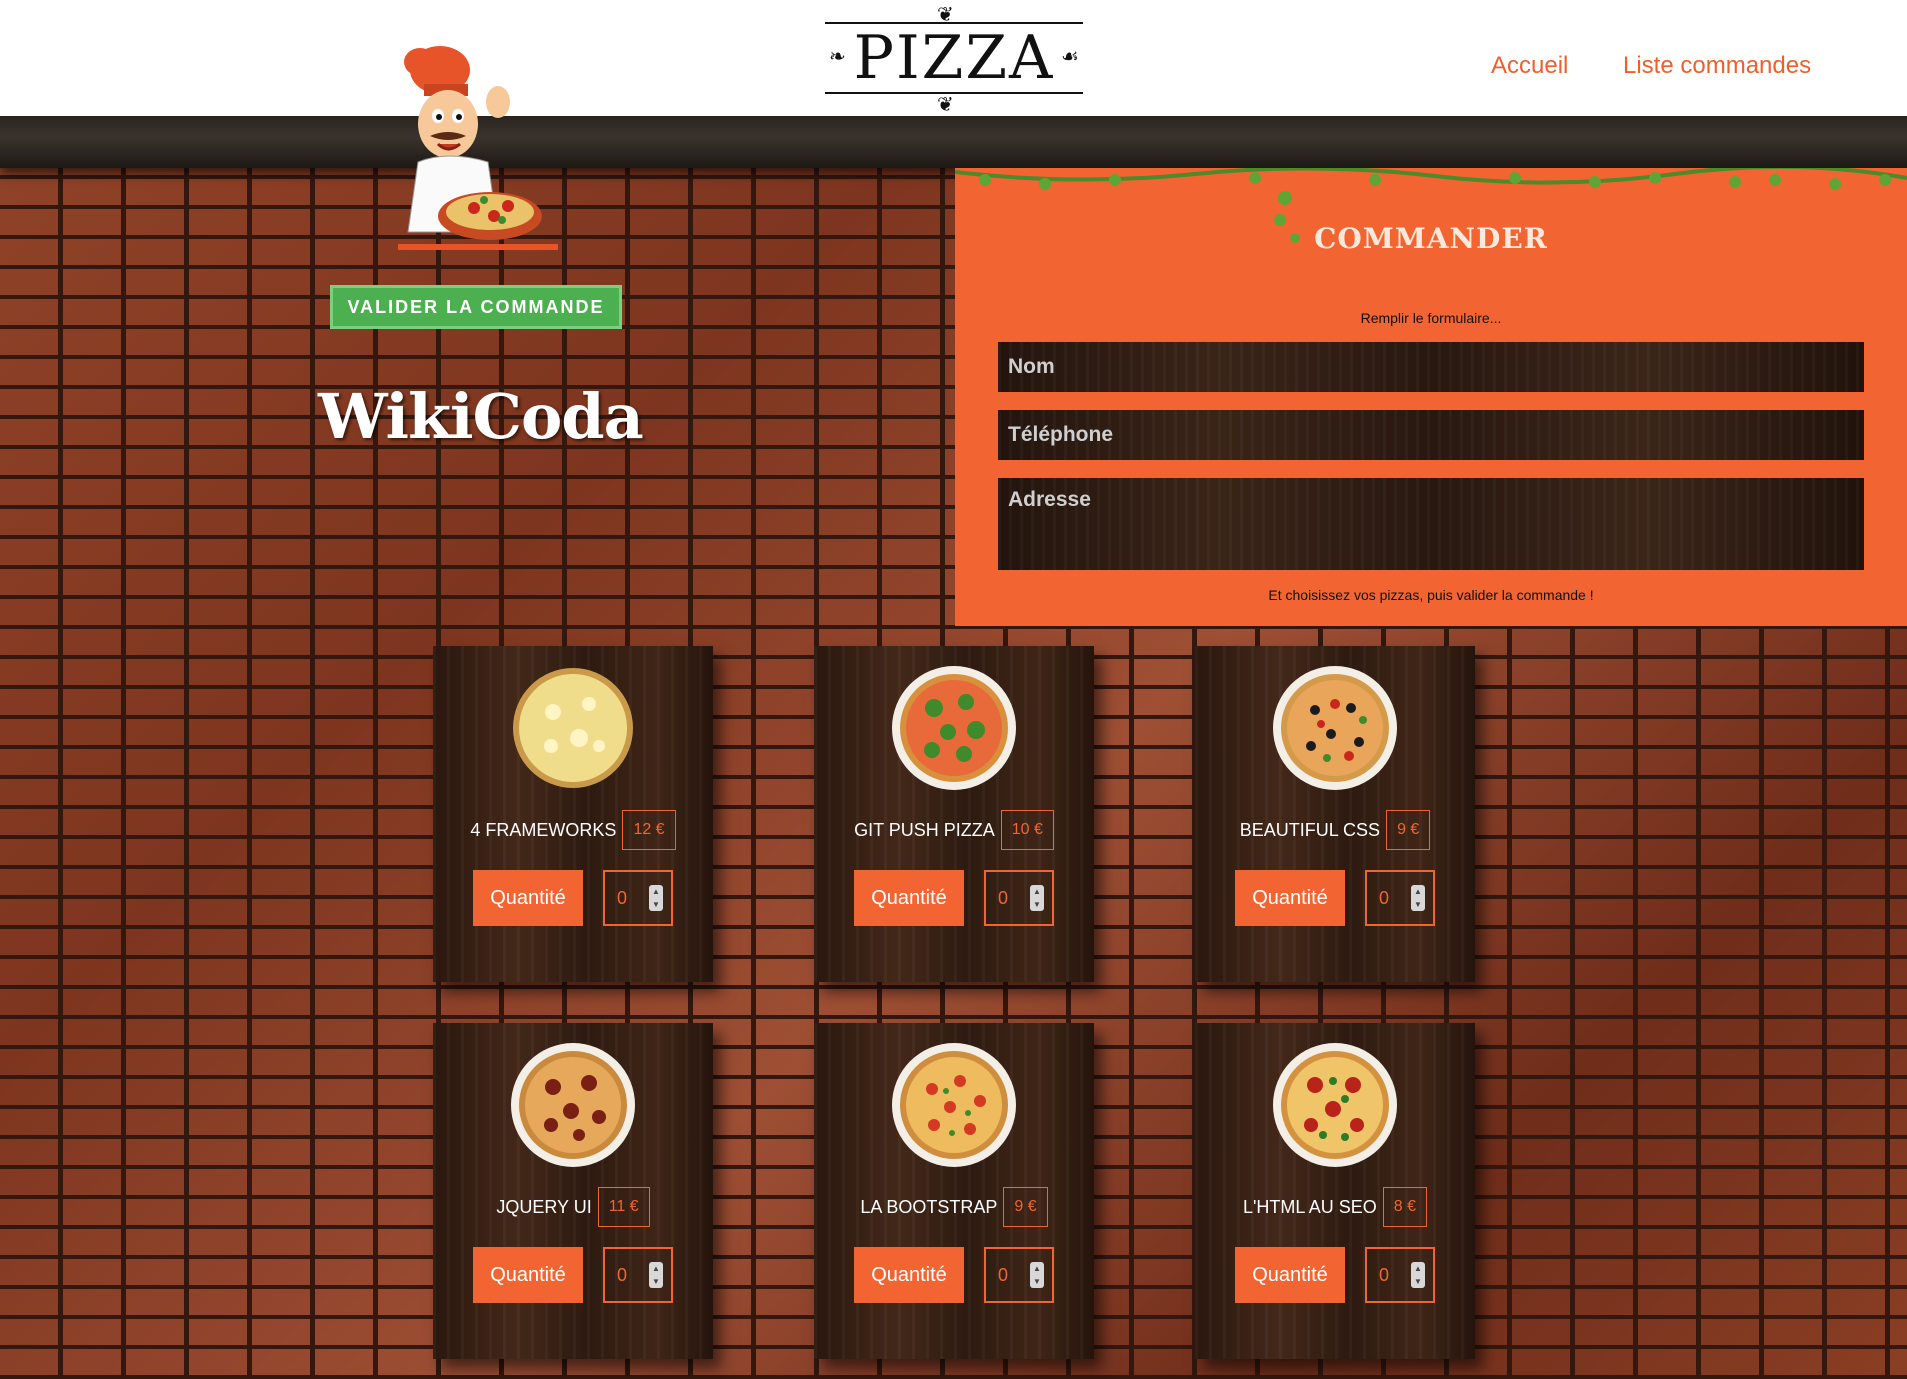  I want to click on logo-text: PIZZA, so click(954, 58).